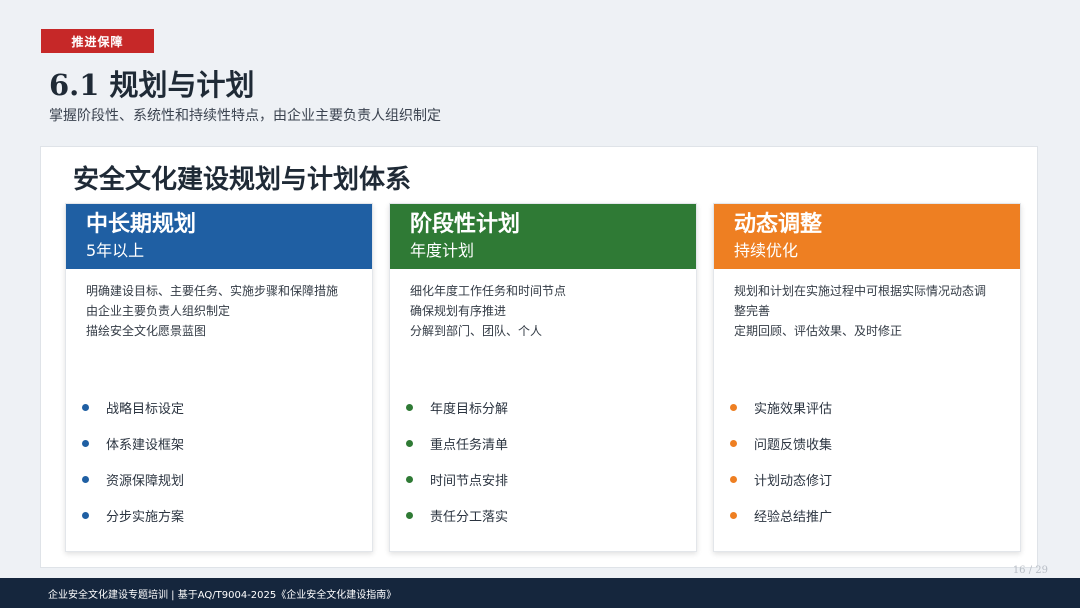  What do you see at coordinates (476, 331) in the screenshot?
I see `desc-line: 分解到部门、团队、个人` at bounding box center [476, 331].